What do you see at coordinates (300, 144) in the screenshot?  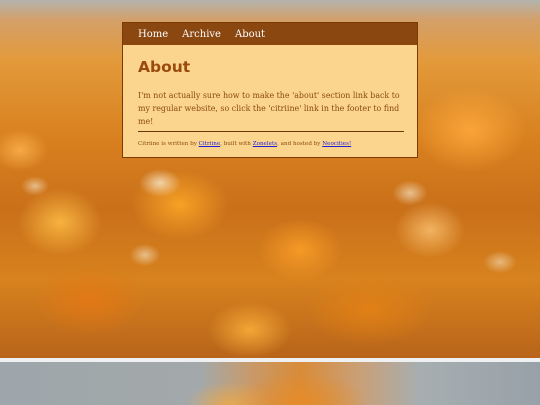 I see `footer-text-hosted: , and hosted by` at bounding box center [300, 144].